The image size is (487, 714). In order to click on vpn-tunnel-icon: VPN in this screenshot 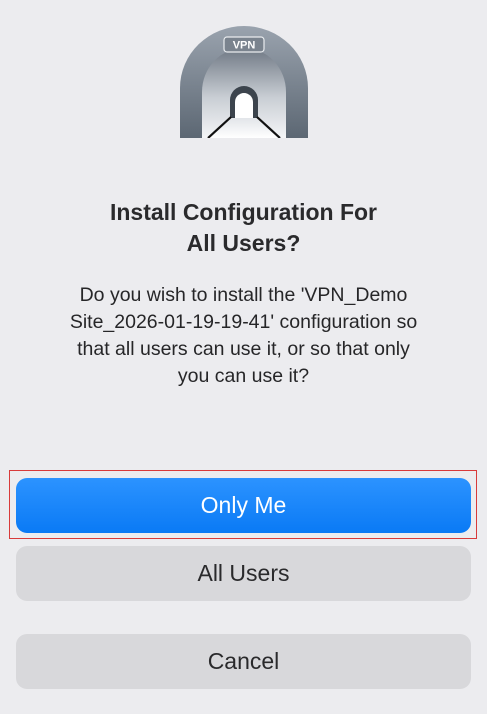, I will do `click(244, 82)`.